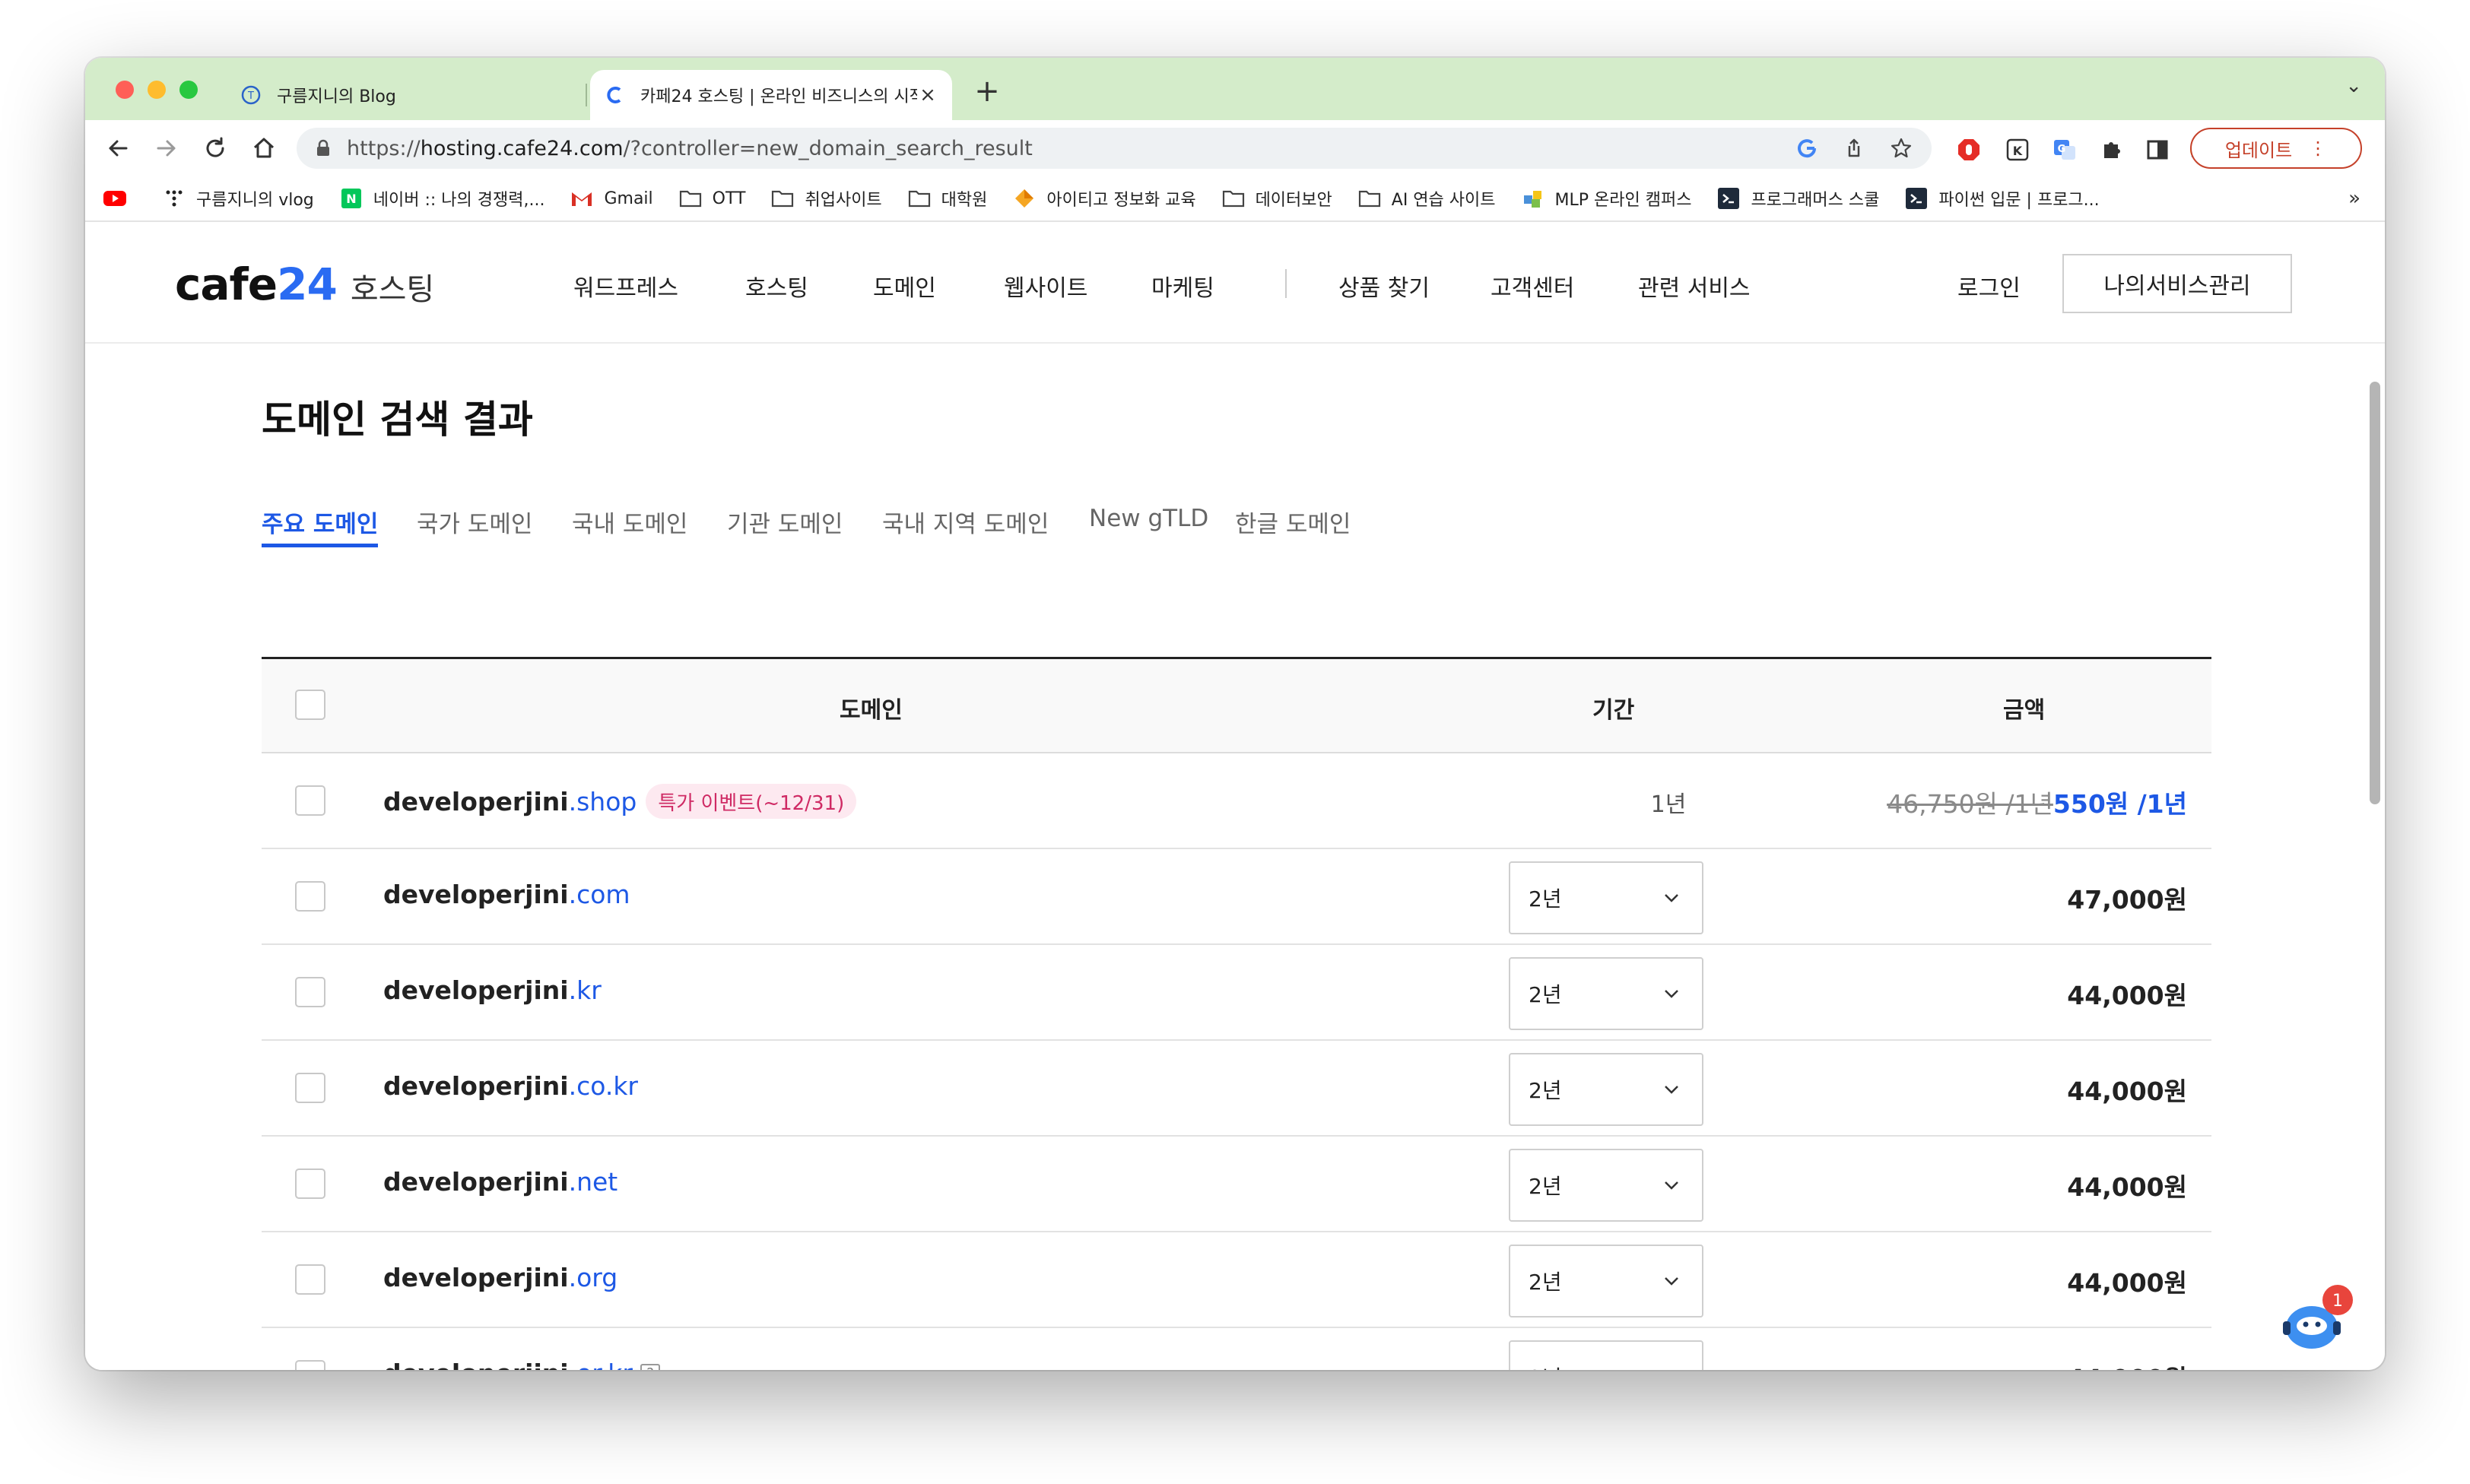  I want to click on bookmark-folder-security: 데이터보안, so click(1277, 198).